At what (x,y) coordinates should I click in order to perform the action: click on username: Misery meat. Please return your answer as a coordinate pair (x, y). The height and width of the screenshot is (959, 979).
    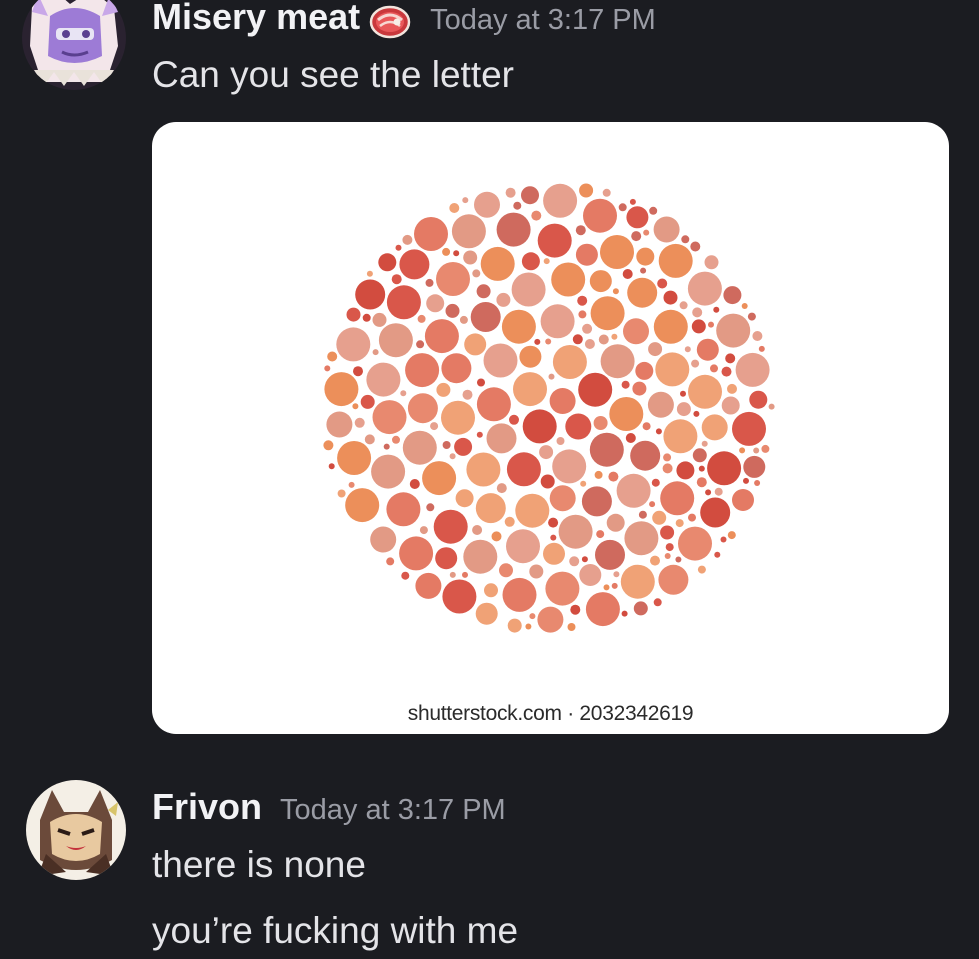
    Looking at the image, I should click on (256, 19).